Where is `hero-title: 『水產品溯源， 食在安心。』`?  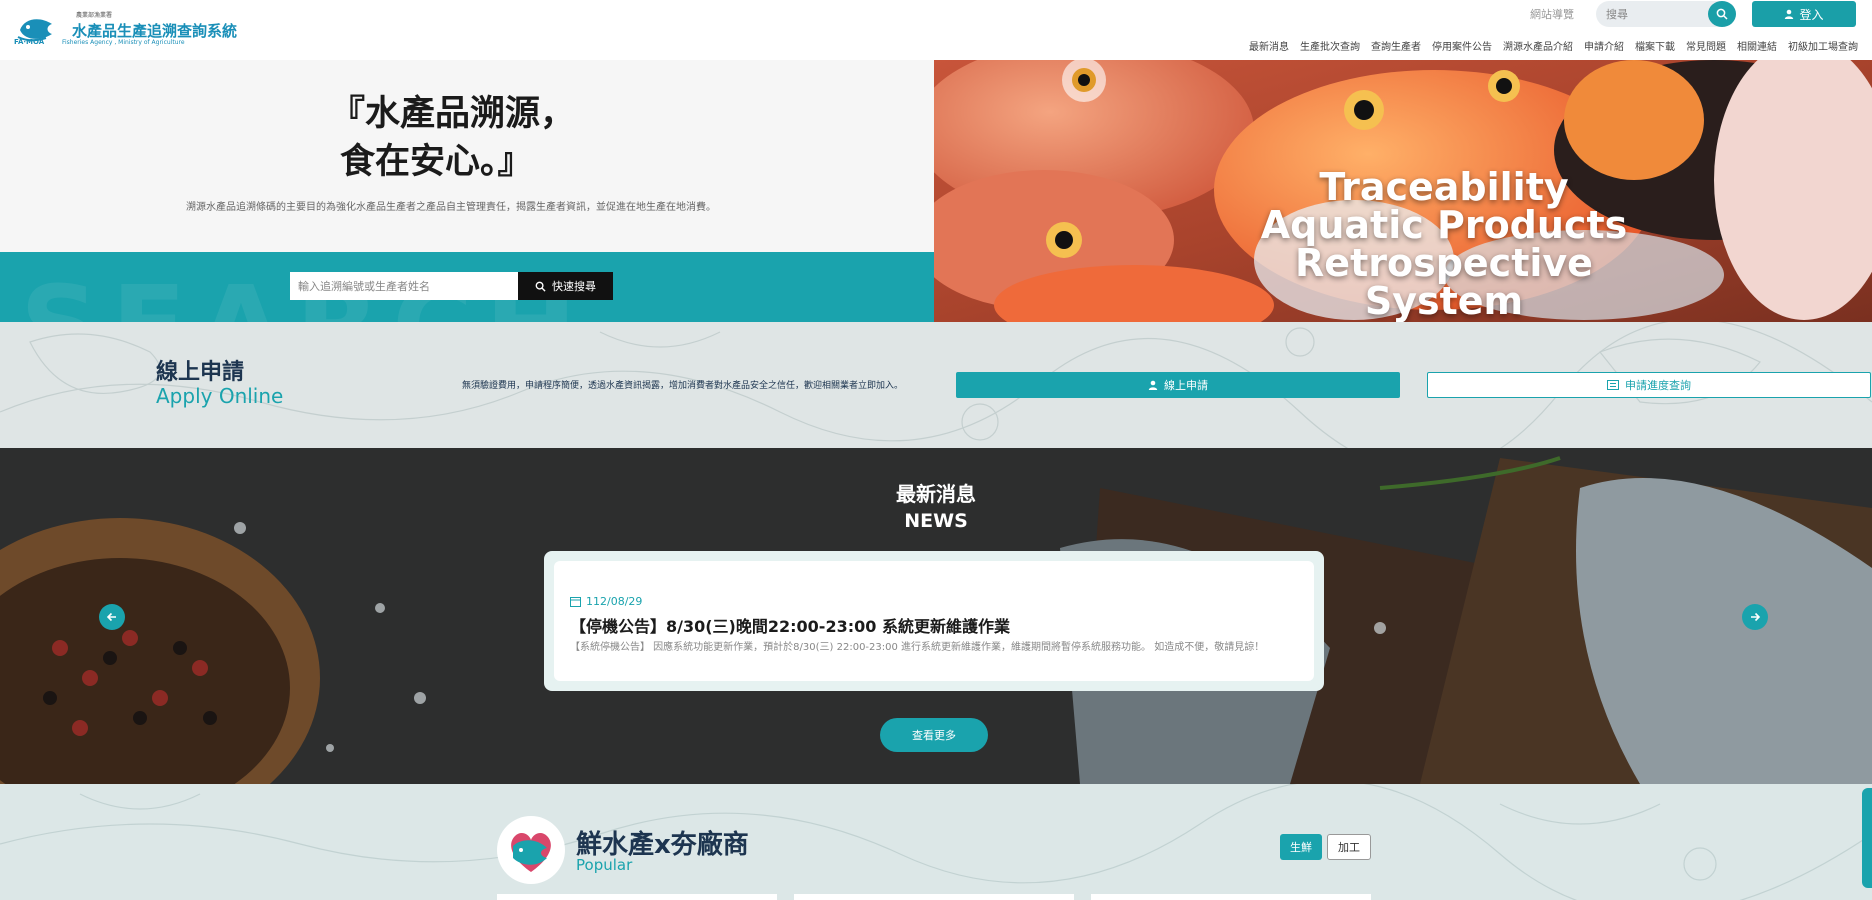
hero-title: 『水產品溯源， 食在安心。』 is located at coordinates (452, 138).